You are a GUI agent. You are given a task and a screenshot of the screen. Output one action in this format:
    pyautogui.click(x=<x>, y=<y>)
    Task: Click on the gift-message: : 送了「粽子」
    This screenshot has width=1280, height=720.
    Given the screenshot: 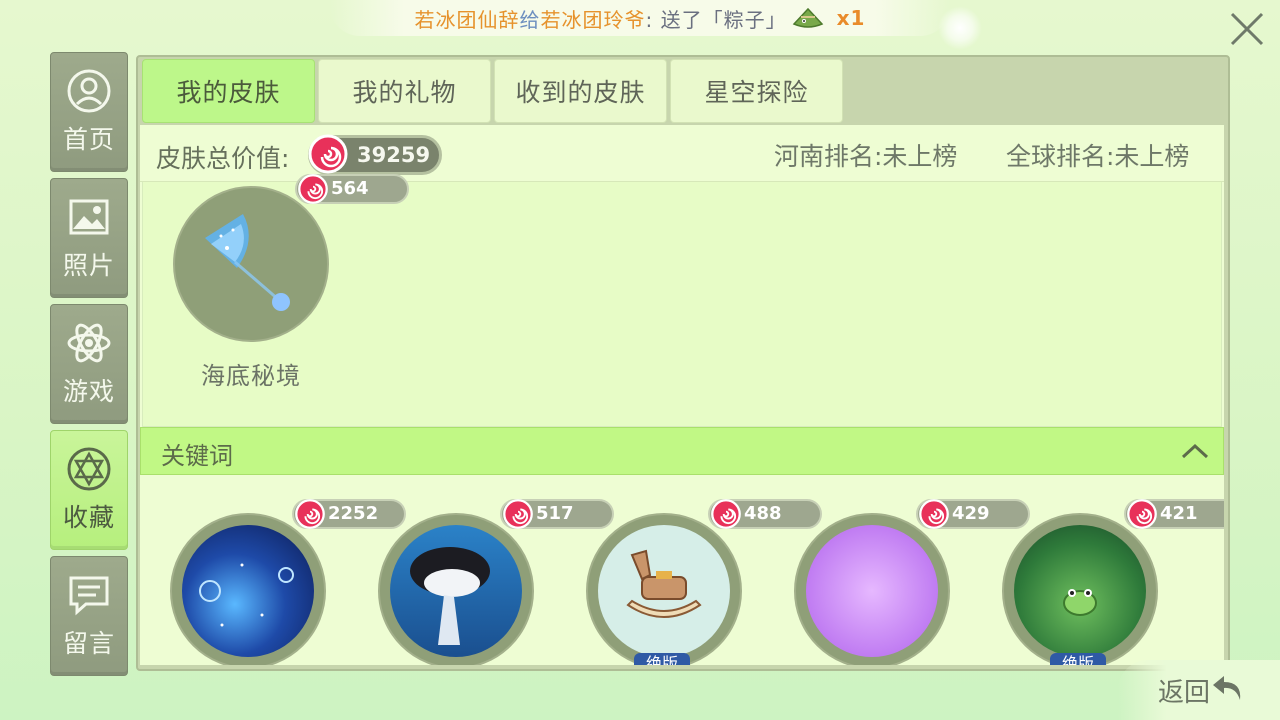 What is the action you would take?
    pyautogui.click(x=716, y=19)
    